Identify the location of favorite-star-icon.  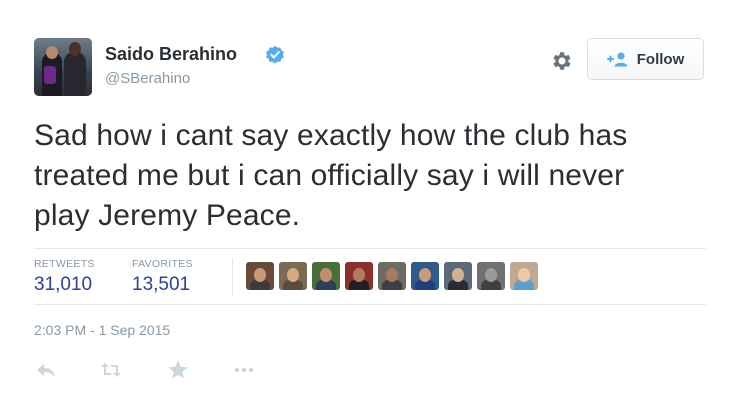
(178, 370).